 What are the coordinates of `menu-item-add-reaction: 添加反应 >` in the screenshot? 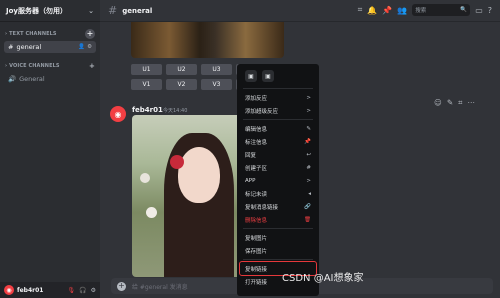 It's located at (278, 97).